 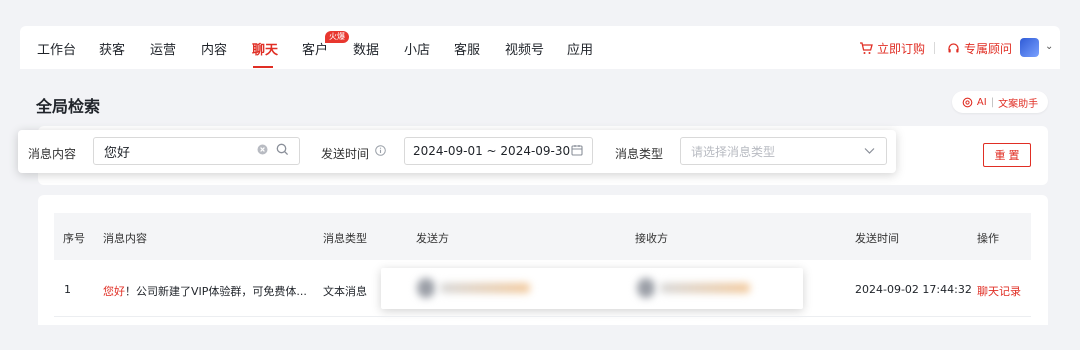 What do you see at coordinates (282, 151) in the screenshot?
I see `search-icon` at bounding box center [282, 151].